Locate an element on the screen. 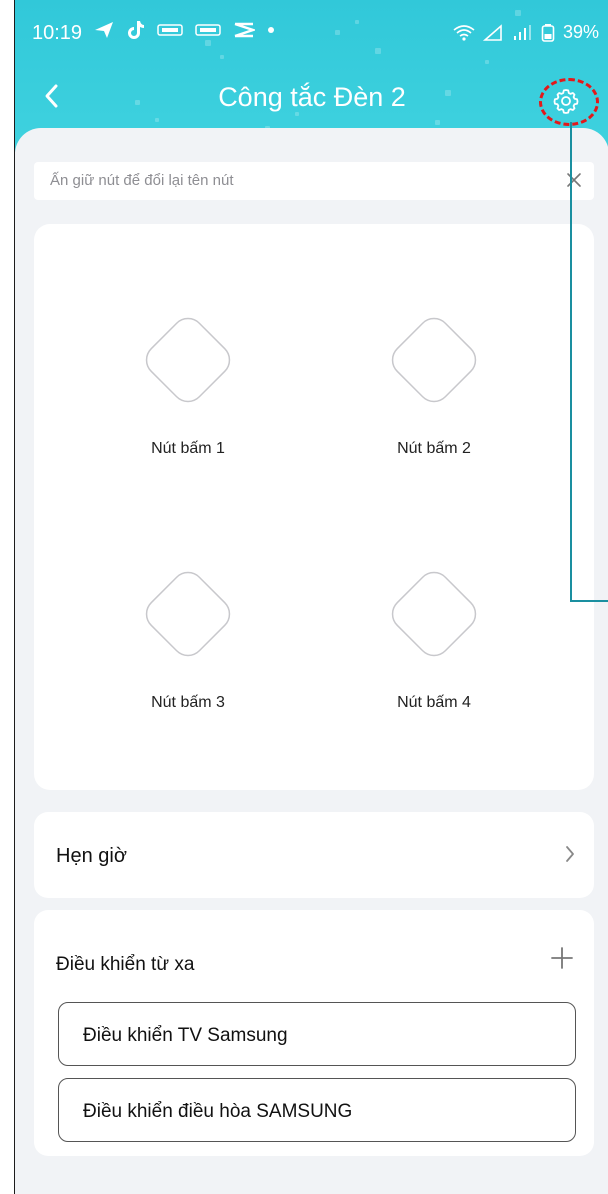 The height and width of the screenshot is (1194, 608). remote-item: Điều khiển TV Samsung is located at coordinates (317, 1034).